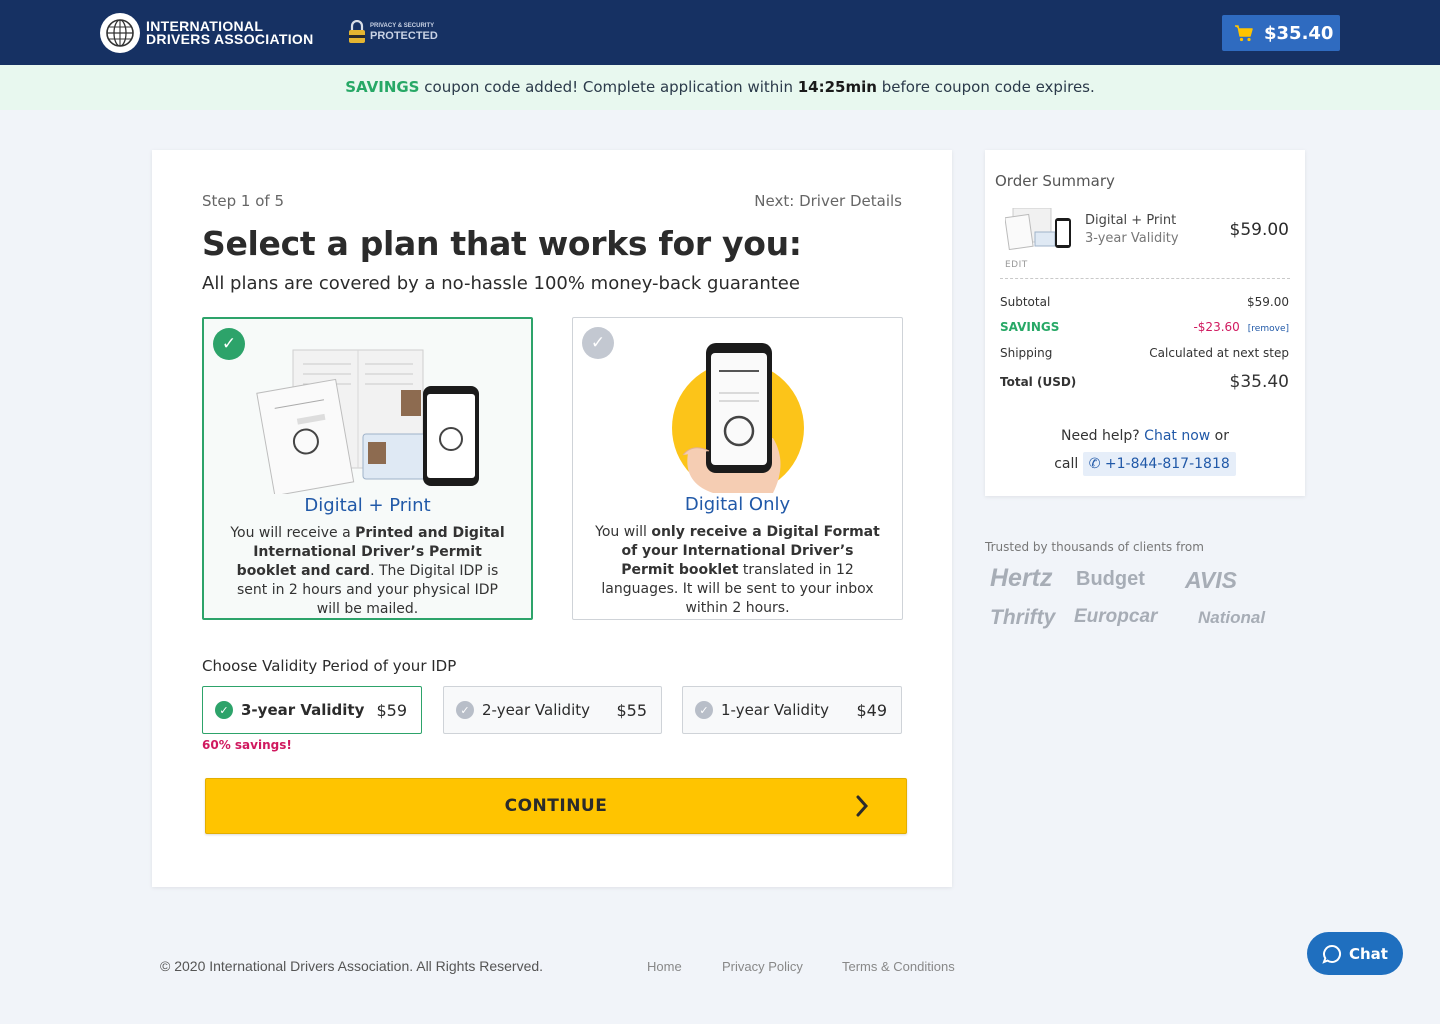  I want to click on cart-total: $35.40, so click(1299, 33).